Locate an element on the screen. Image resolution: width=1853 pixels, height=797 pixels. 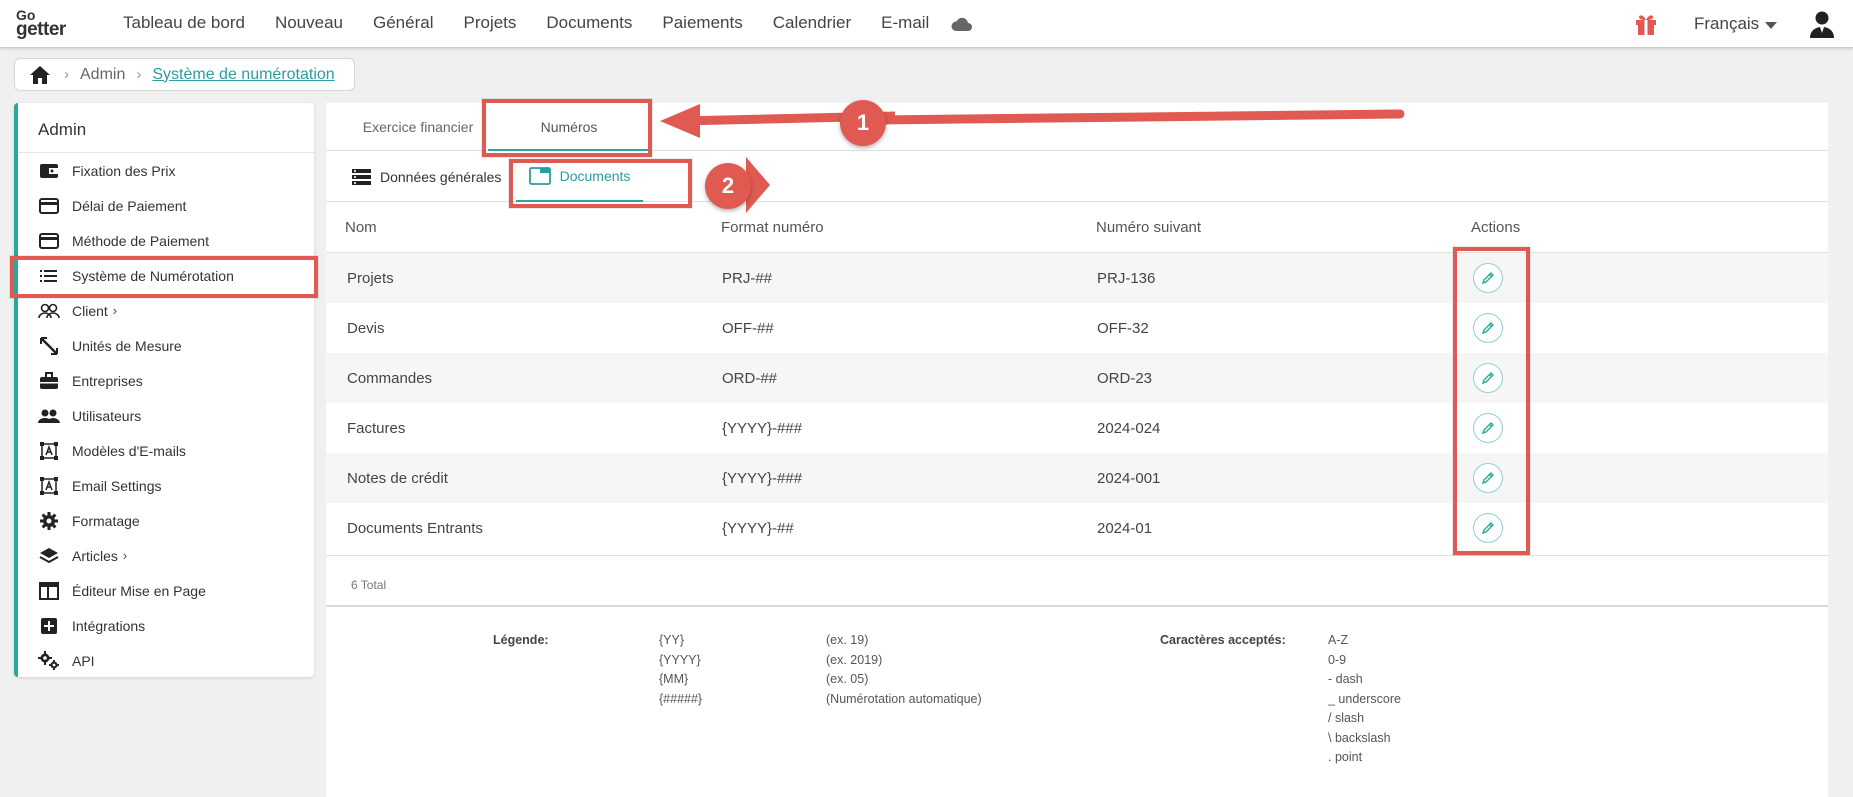
column-header-actions: Actions is located at coordinates (1496, 227).